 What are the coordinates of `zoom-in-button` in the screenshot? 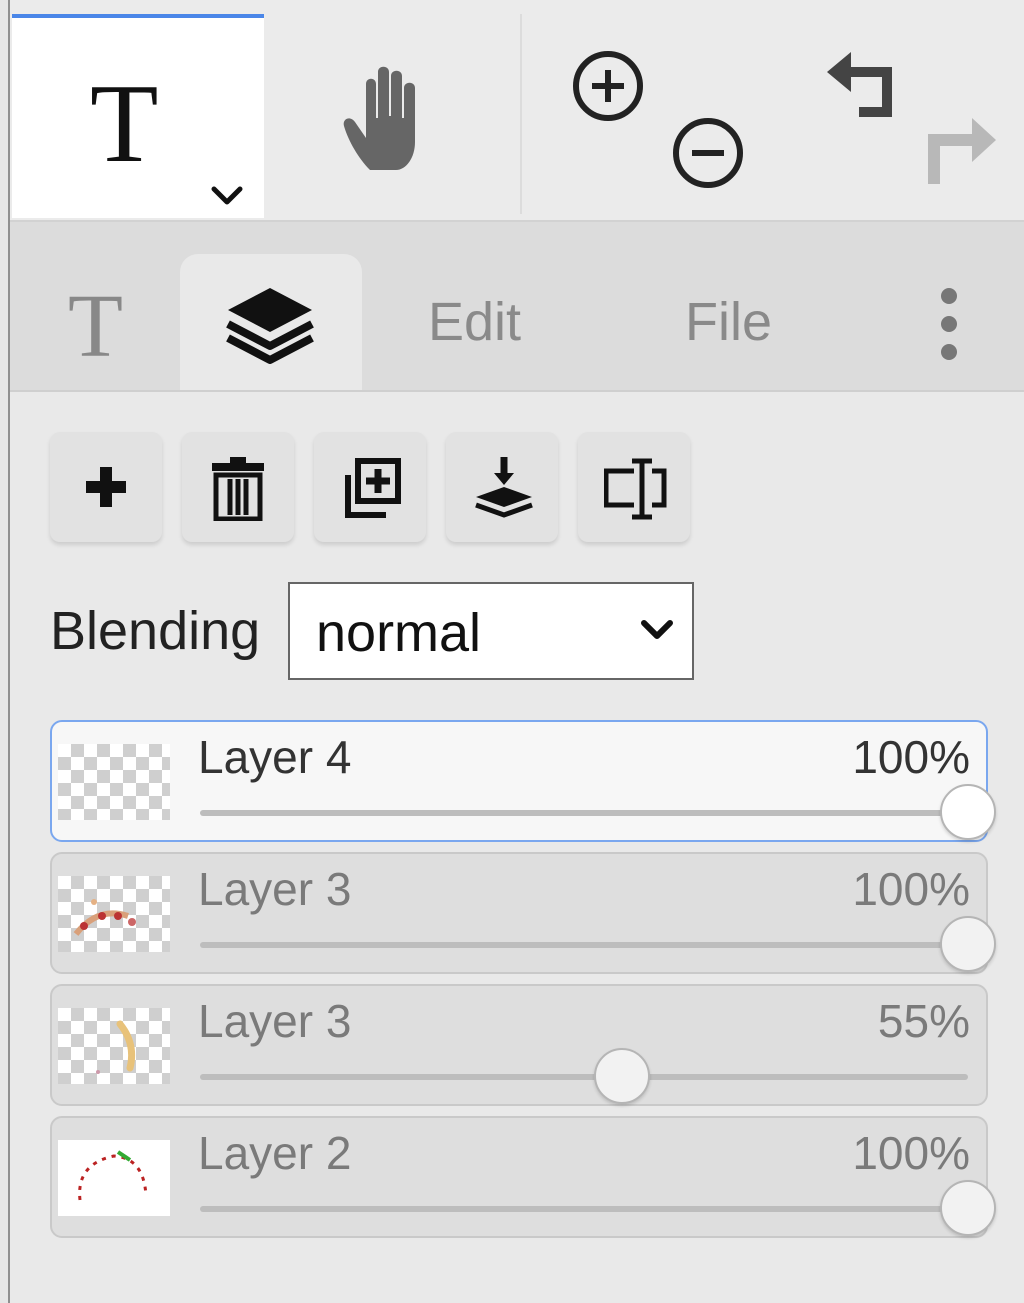 It's located at (608, 88).